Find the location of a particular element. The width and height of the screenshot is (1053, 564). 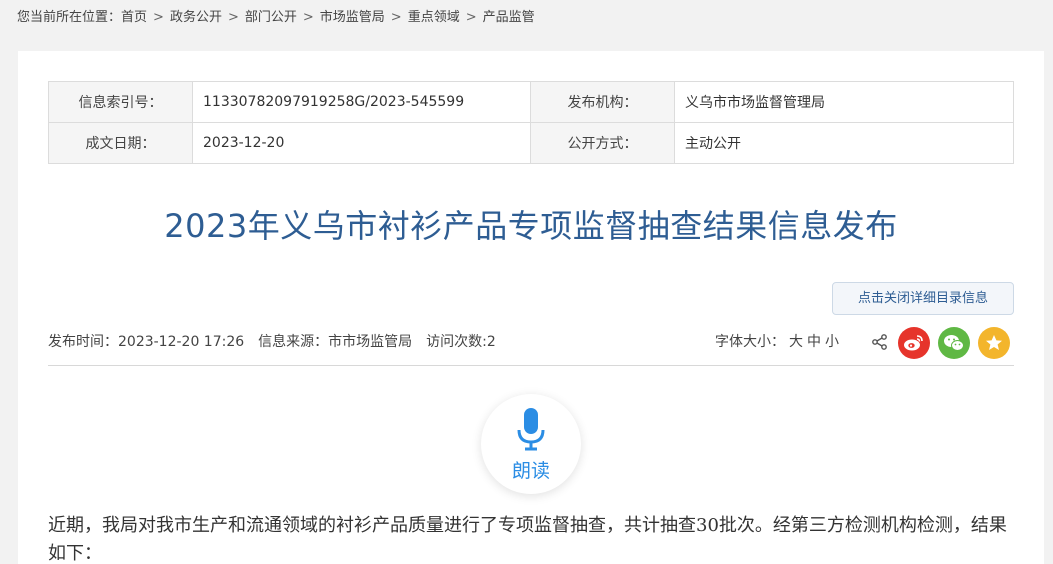

favorite-button is located at coordinates (994, 343).